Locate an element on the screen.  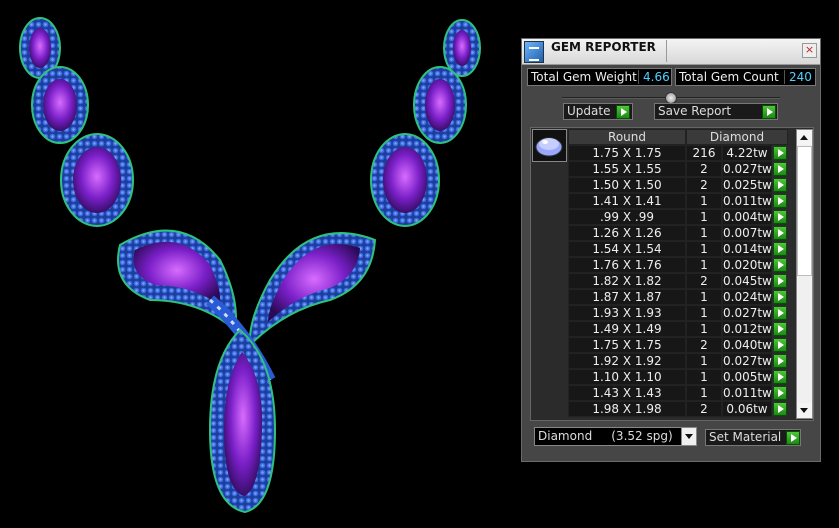
scroll-up-icon is located at coordinates (804, 137).